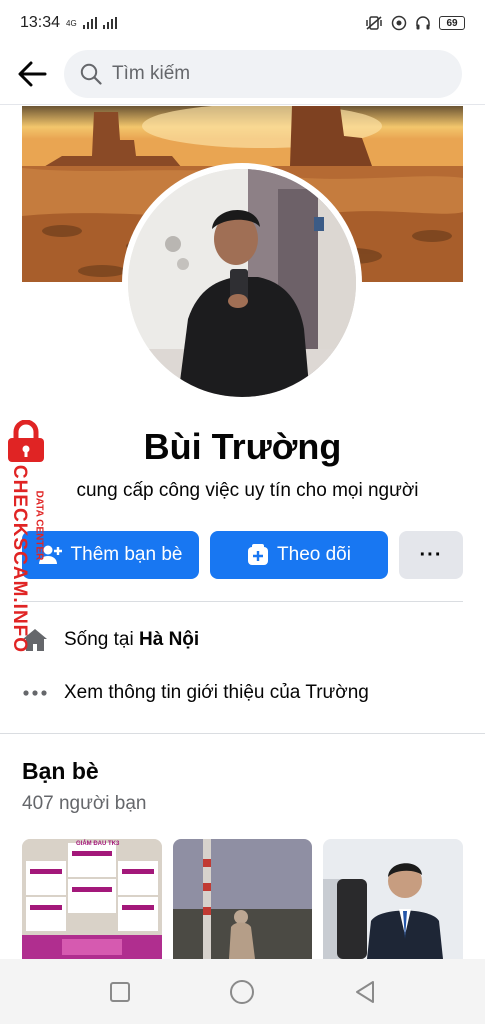 Image resolution: width=485 pixels, height=1024 pixels. I want to click on lives-in-city: Hà Nội, so click(169, 639).